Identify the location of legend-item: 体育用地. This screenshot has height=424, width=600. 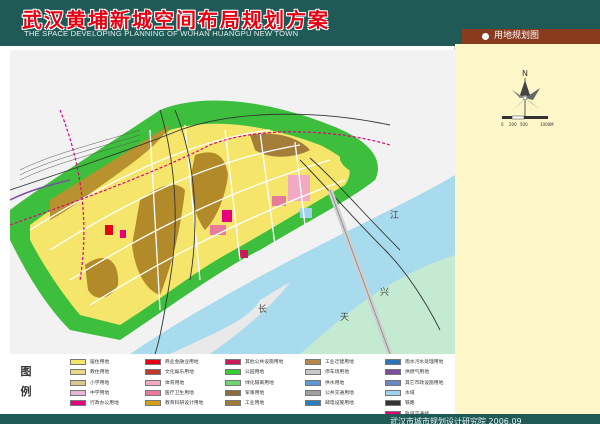
(165, 383).